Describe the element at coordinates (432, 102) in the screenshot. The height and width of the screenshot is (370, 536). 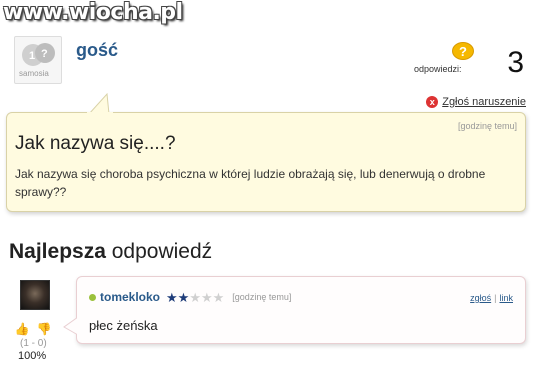
I see `report-icon: x` at that location.